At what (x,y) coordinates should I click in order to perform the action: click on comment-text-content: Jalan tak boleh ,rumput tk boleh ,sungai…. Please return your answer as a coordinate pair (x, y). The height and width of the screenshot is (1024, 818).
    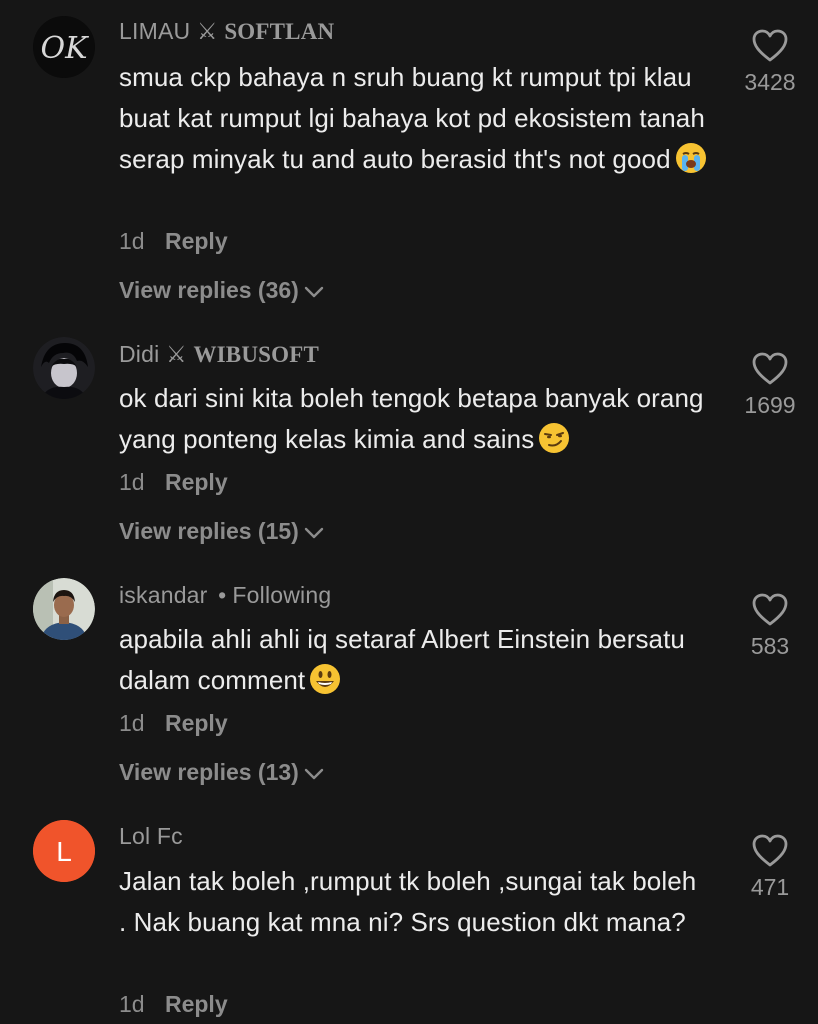
    Looking at the image, I should click on (408, 901).